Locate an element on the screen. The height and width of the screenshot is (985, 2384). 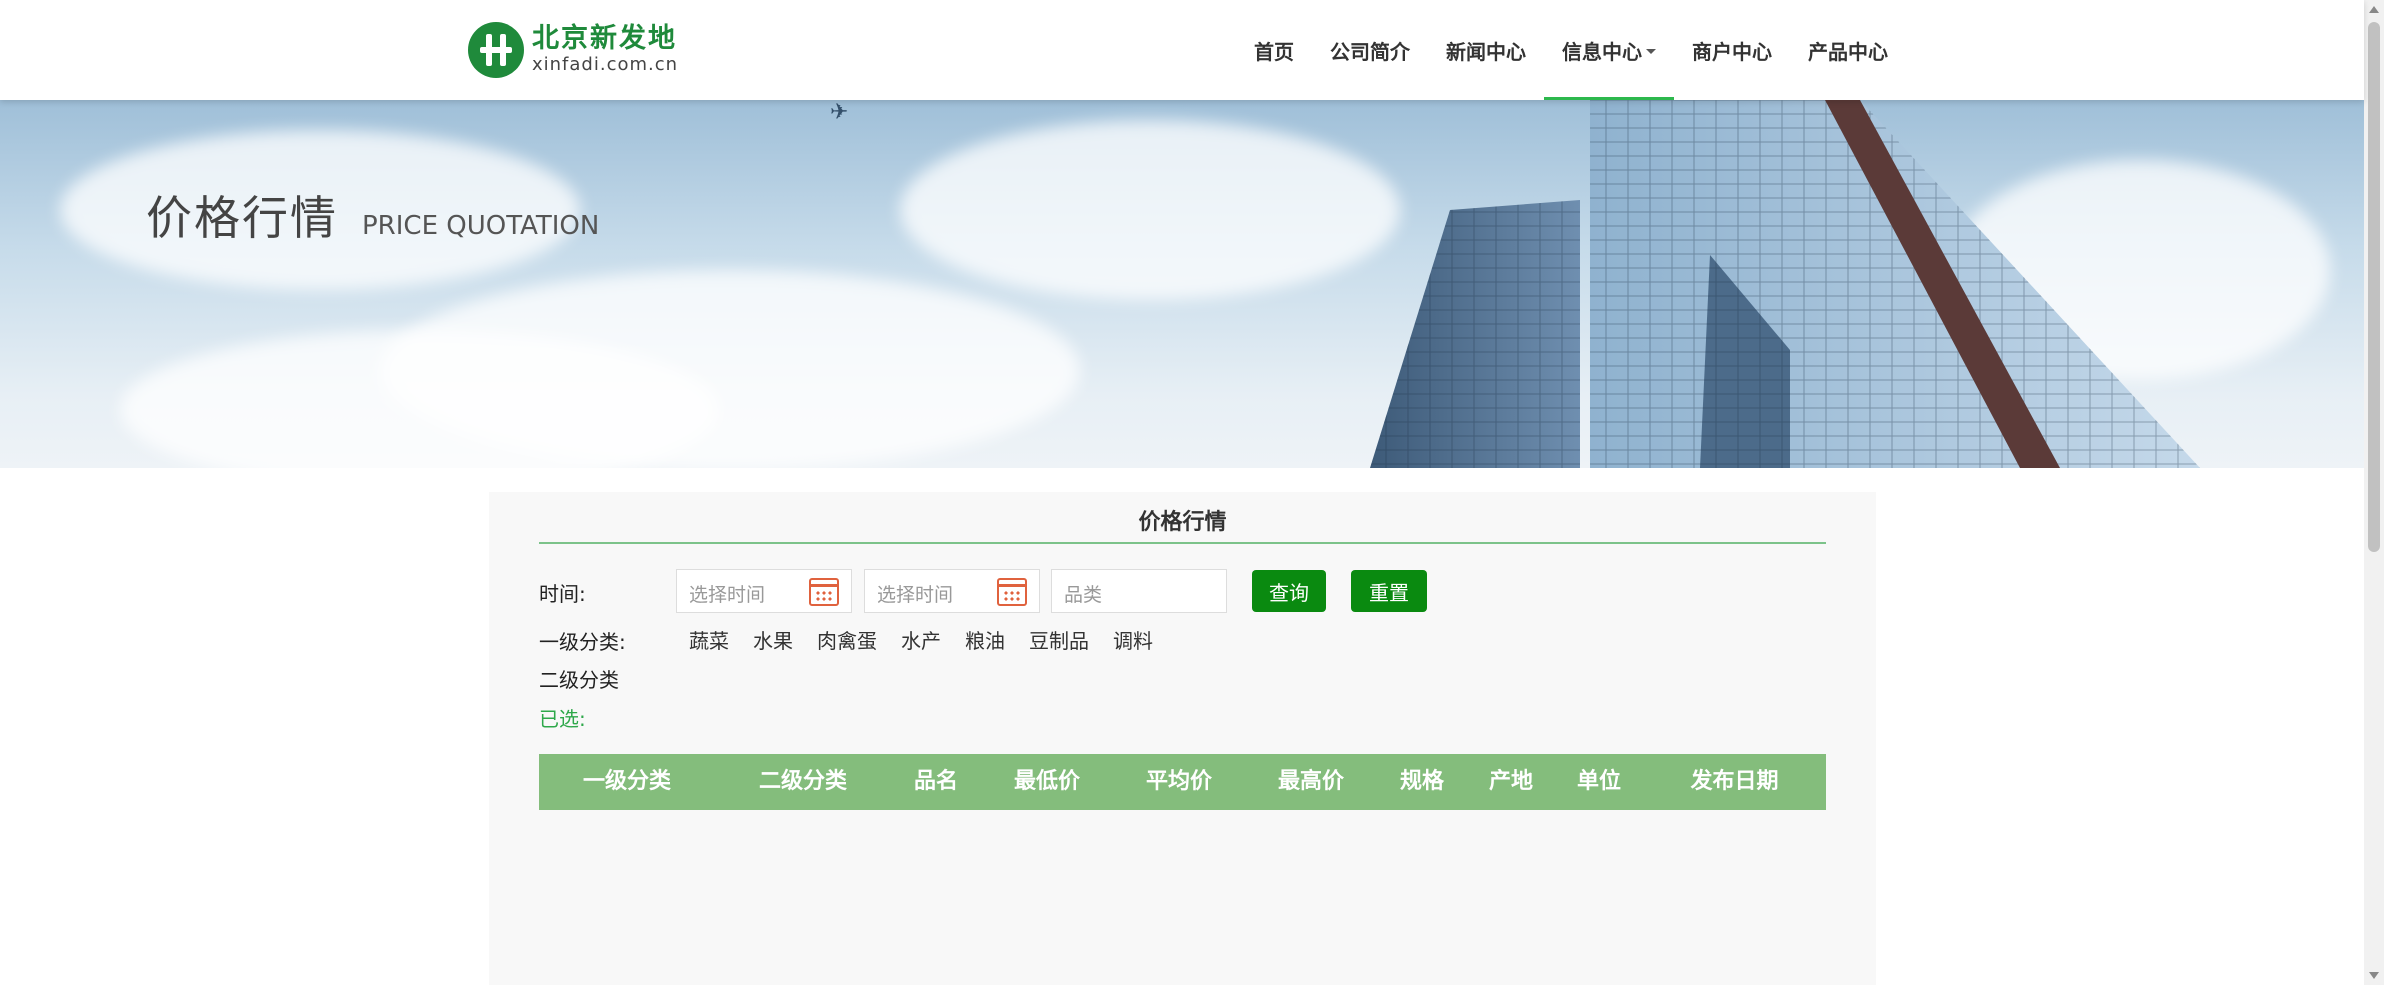
start-date-input: 选择时间 is located at coordinates (764, 591).